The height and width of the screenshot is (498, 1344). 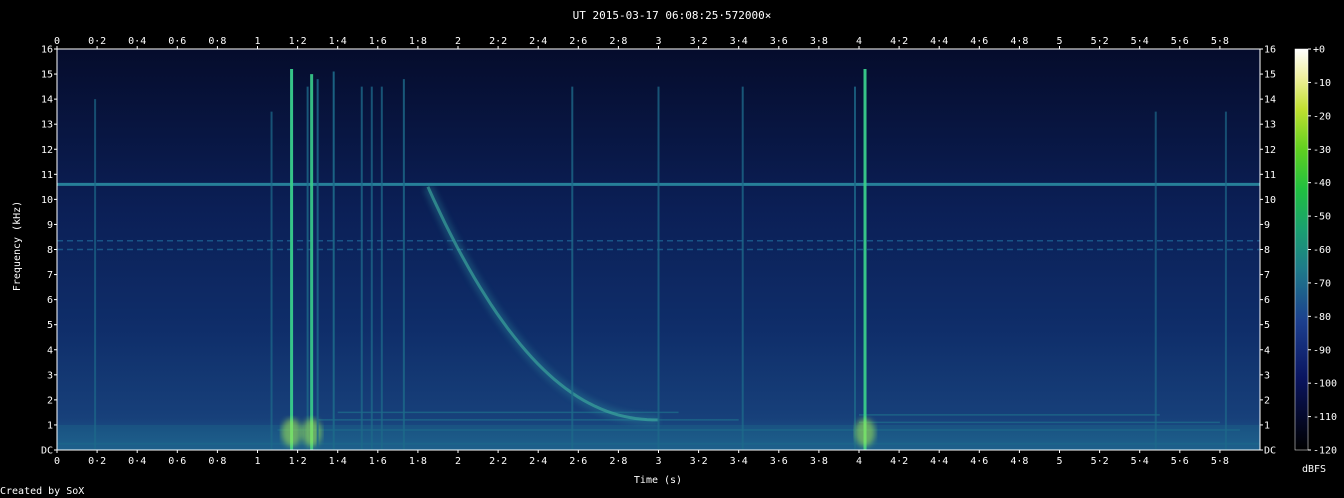 What do you see at coordinates (50, 275) in the screenshot?
I see `y-tick-label-left: 7` at bounding box center [50, 275].